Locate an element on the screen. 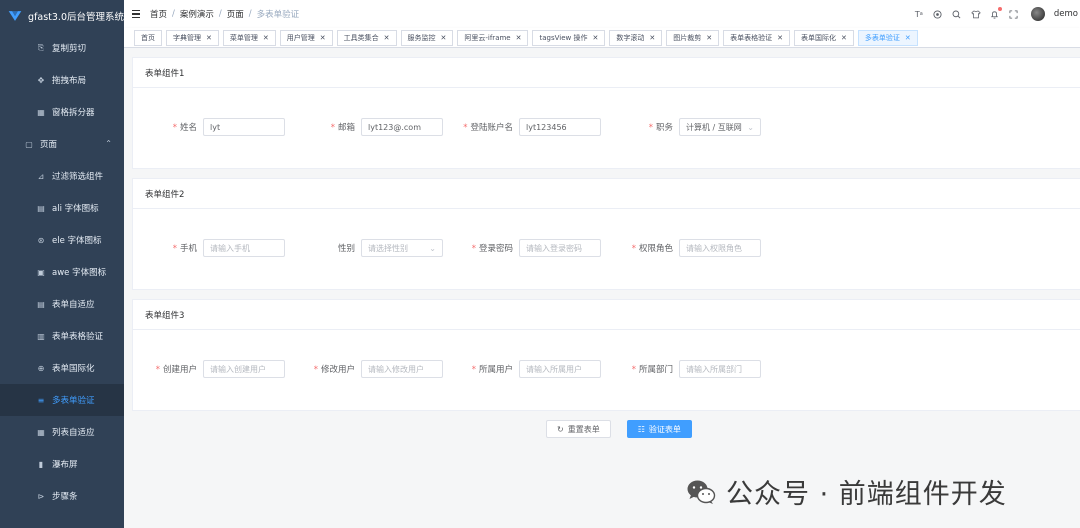 Image resolution: width=1080 pixels, height=528 pixels. multi-form-icon: ≡ is located at coordinates (41, 400).